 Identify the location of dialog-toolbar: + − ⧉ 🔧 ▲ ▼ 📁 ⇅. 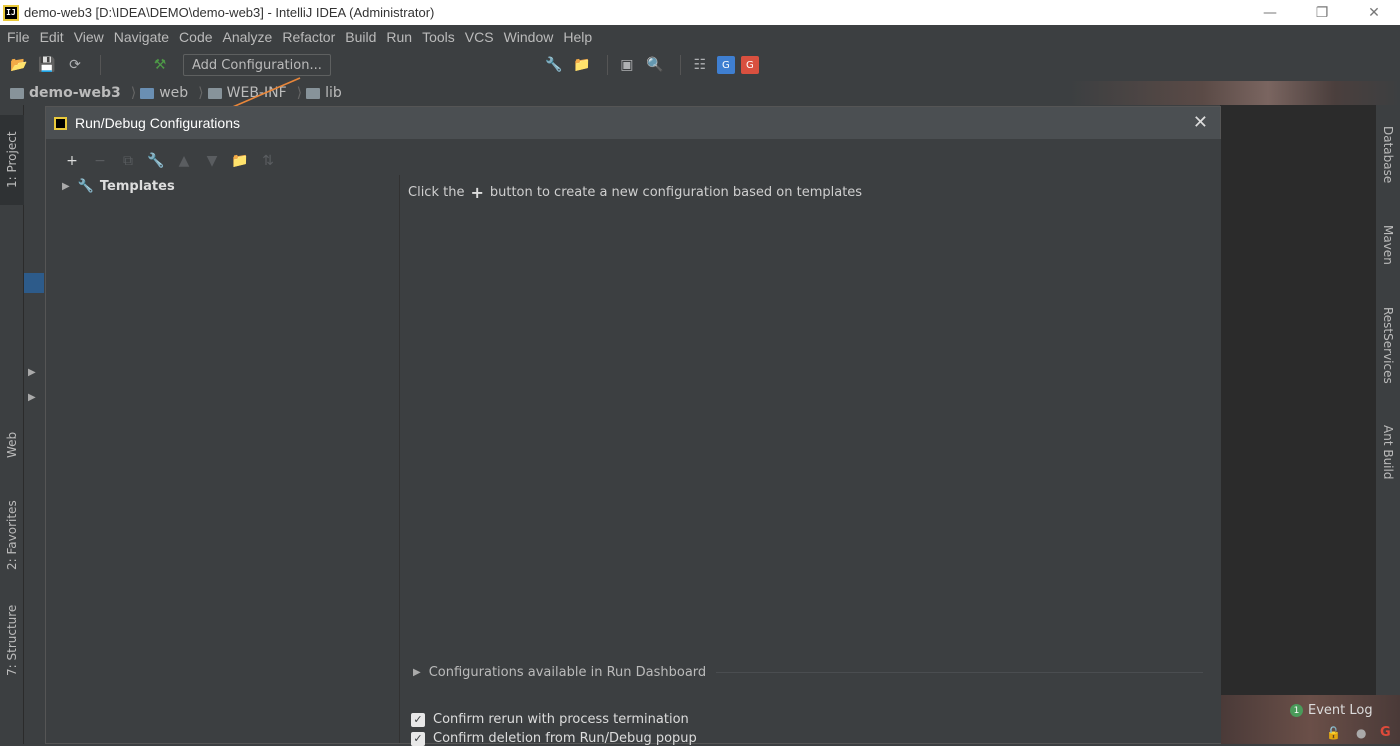
(174, 161).